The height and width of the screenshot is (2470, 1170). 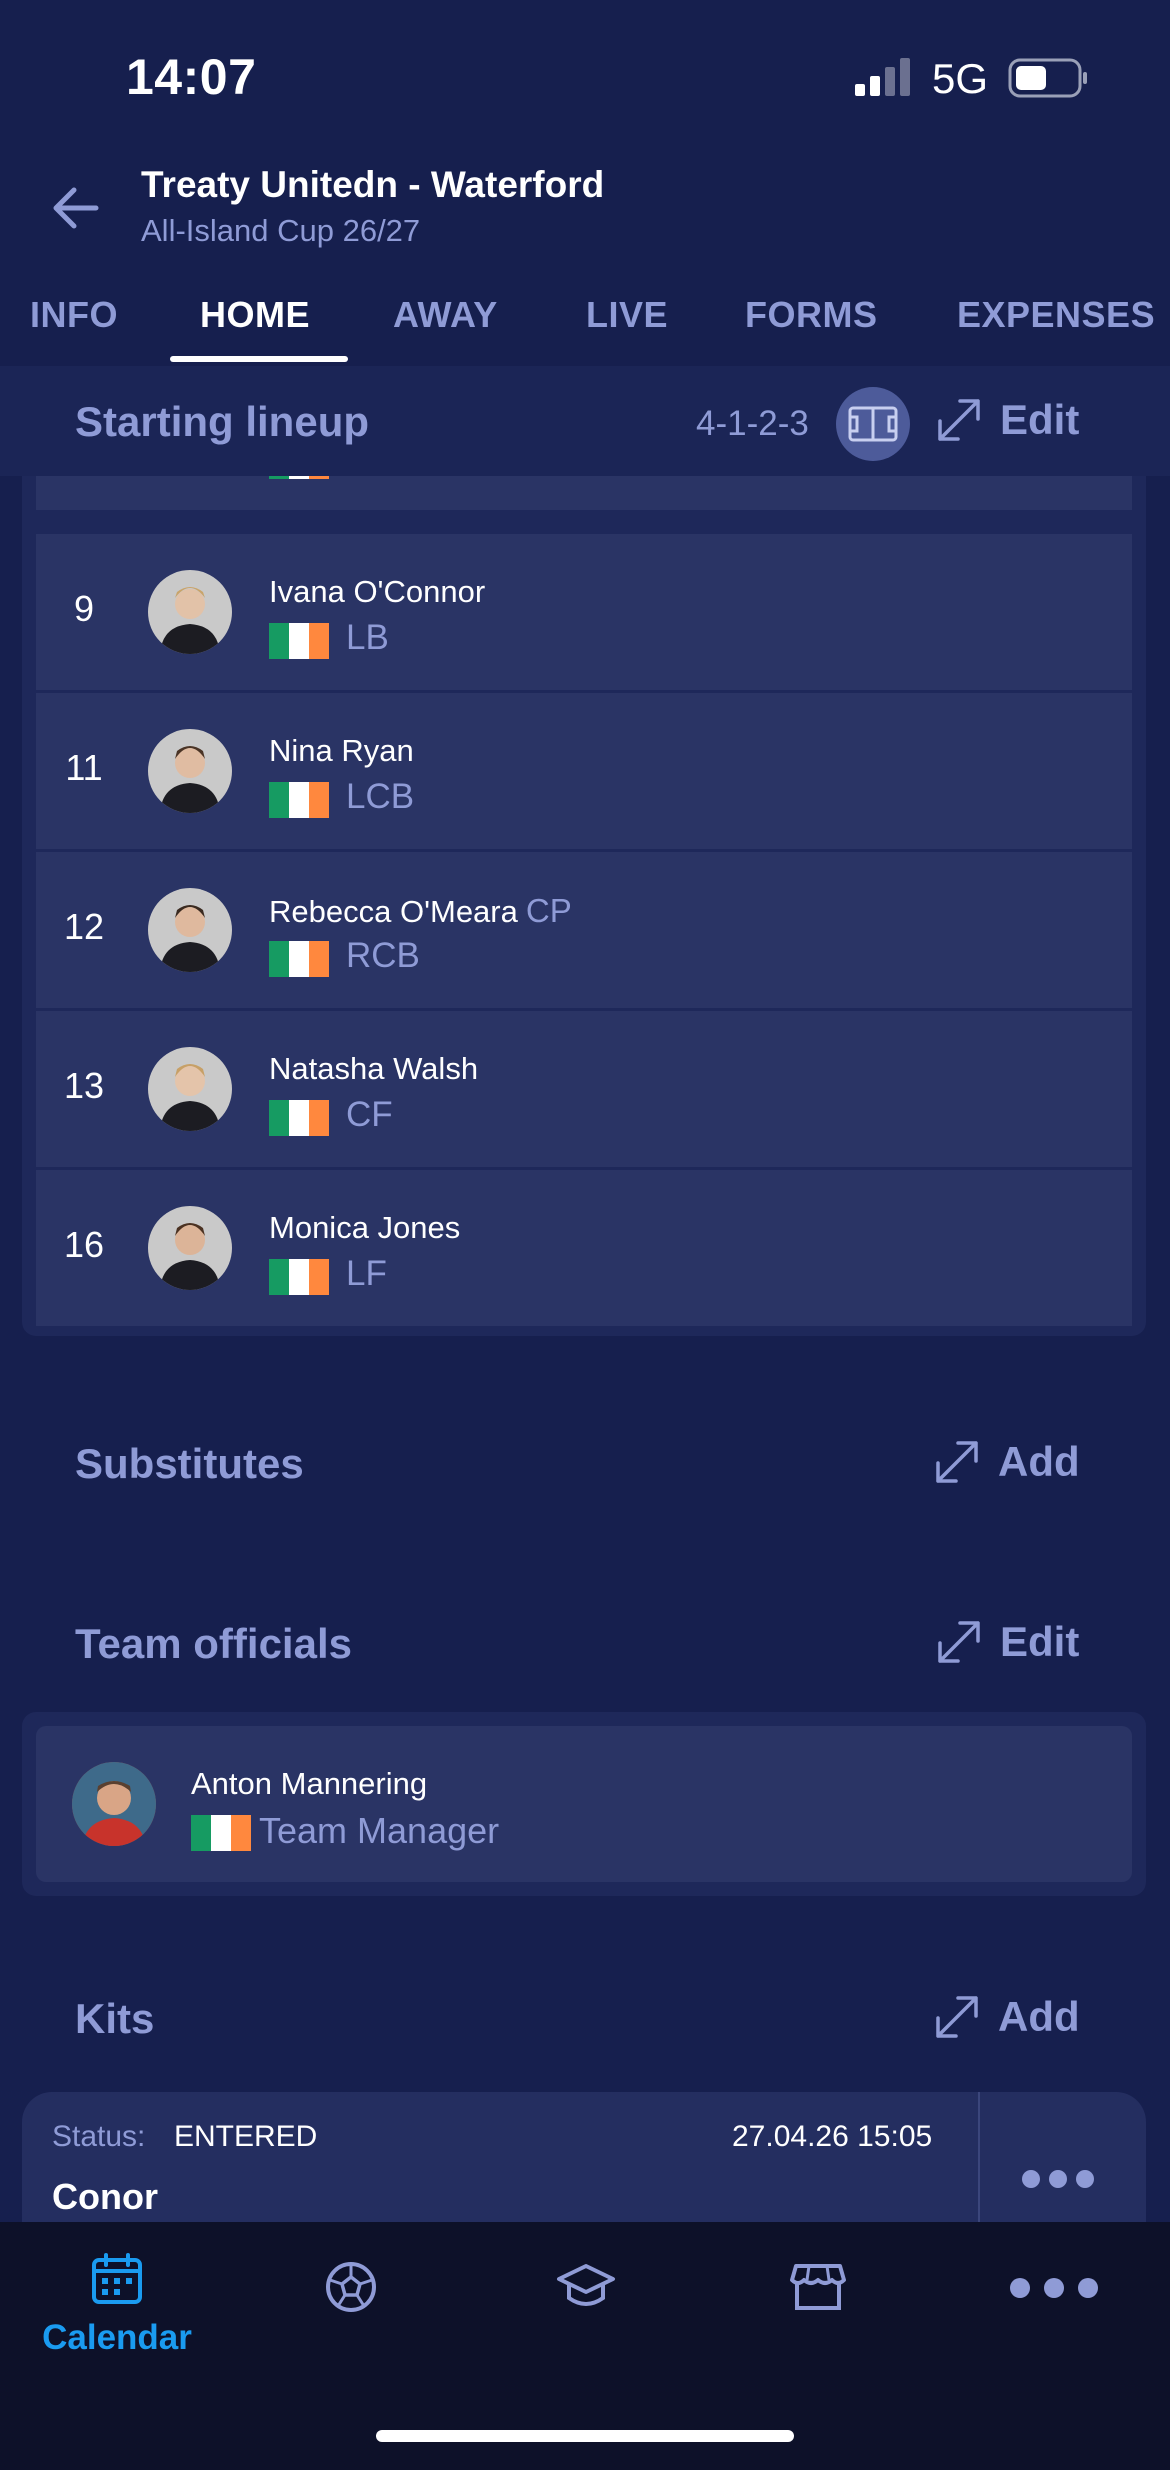 What do you see at coordinates (379, 1830) in the screenshot?
I see `official-role: Team Manager` at bounding box center [379, 1830].